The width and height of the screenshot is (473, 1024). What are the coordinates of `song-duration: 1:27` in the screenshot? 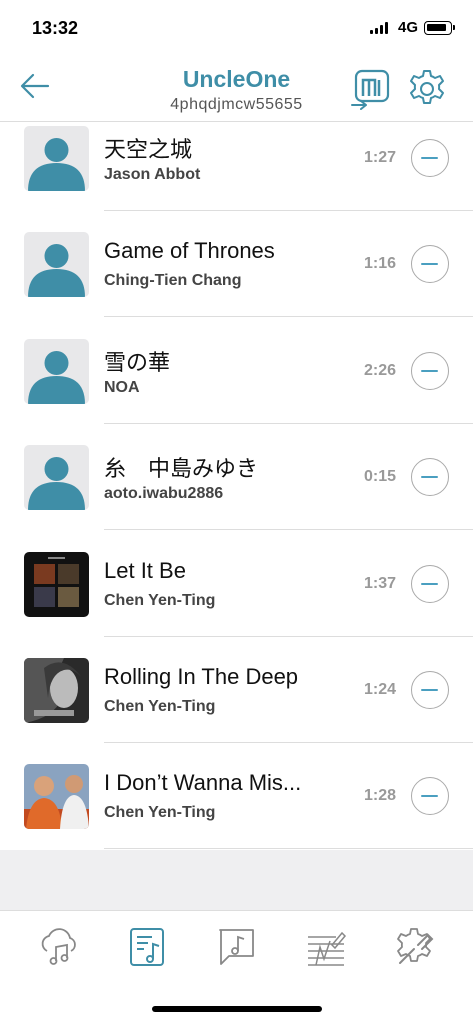 It's located at (379, 157).